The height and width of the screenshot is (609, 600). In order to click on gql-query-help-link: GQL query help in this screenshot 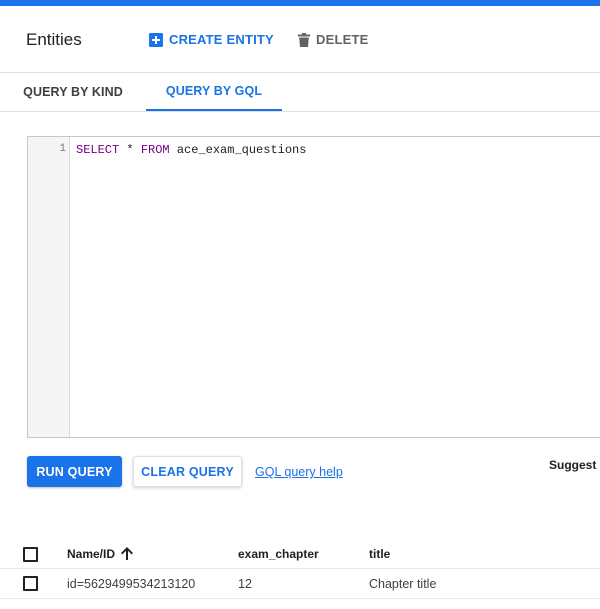, I will do `click(299, 472)`.